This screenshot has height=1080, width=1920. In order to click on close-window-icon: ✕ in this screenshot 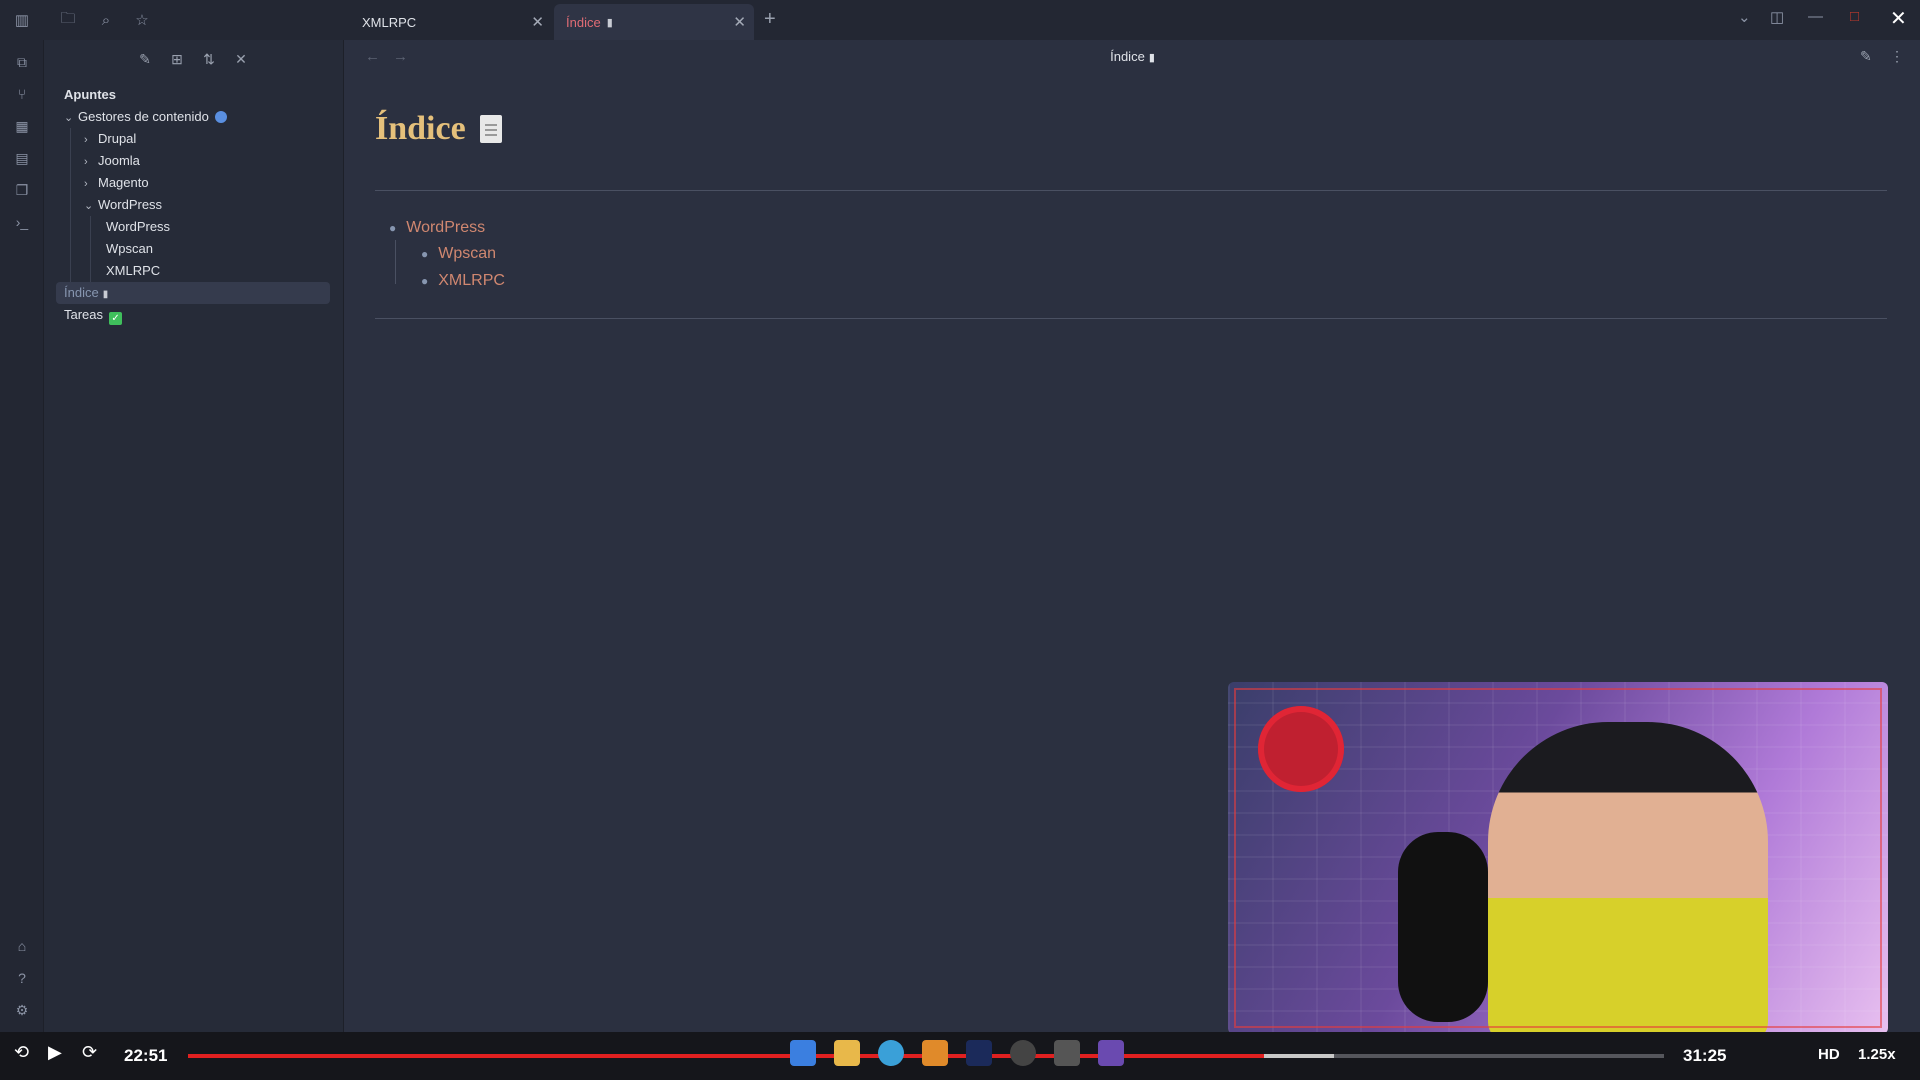, I will do `click(1898, 18)`.